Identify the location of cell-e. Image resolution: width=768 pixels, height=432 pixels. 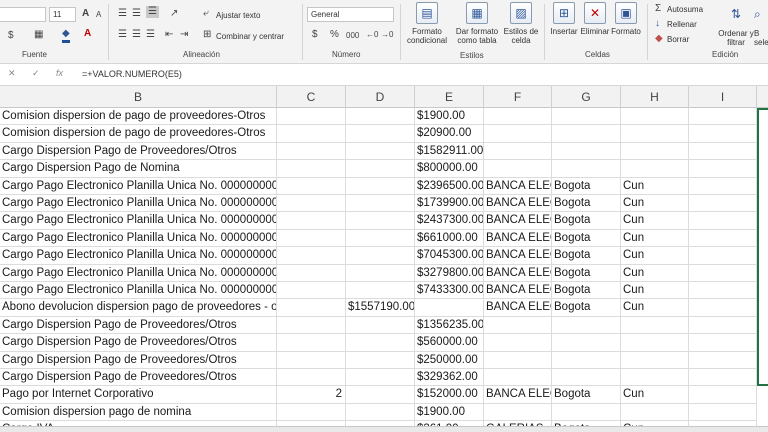
(449, 308).